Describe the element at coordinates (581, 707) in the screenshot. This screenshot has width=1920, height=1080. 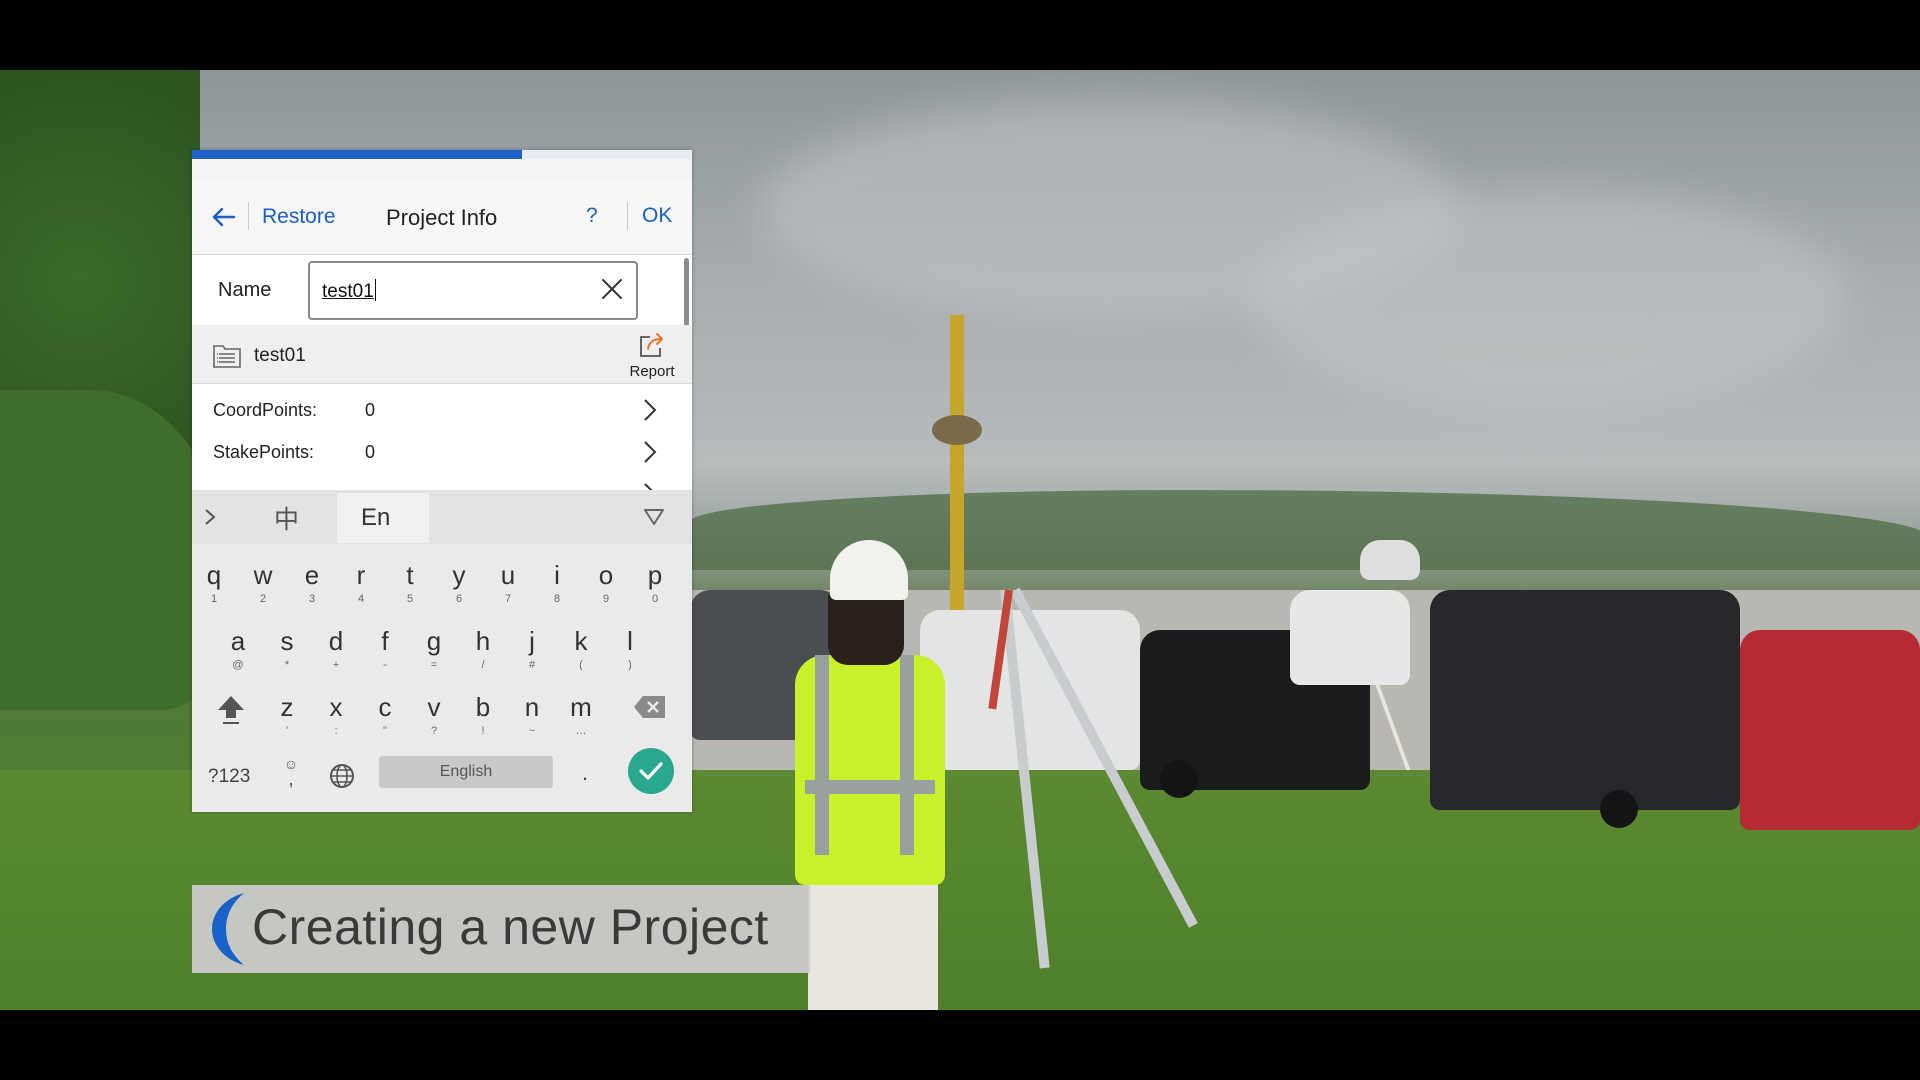
I see `key-letter: m` at that location.